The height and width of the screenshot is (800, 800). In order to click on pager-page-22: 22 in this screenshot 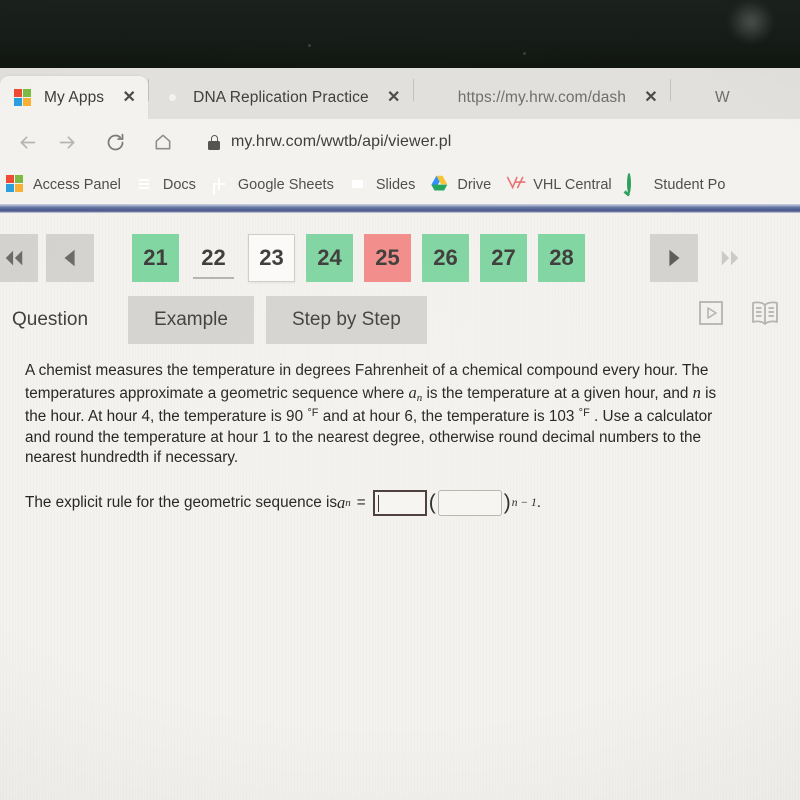, I will do `click(213, 258)`.